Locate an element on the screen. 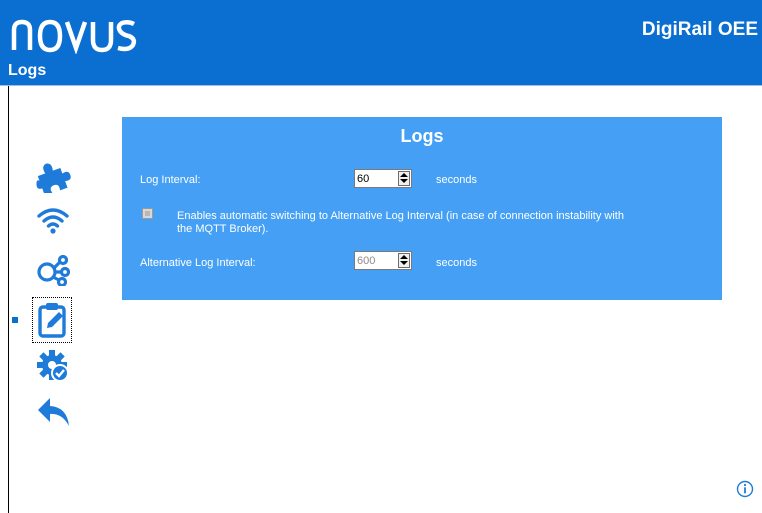  puzzle-icon is located at coordinates (53, 178).